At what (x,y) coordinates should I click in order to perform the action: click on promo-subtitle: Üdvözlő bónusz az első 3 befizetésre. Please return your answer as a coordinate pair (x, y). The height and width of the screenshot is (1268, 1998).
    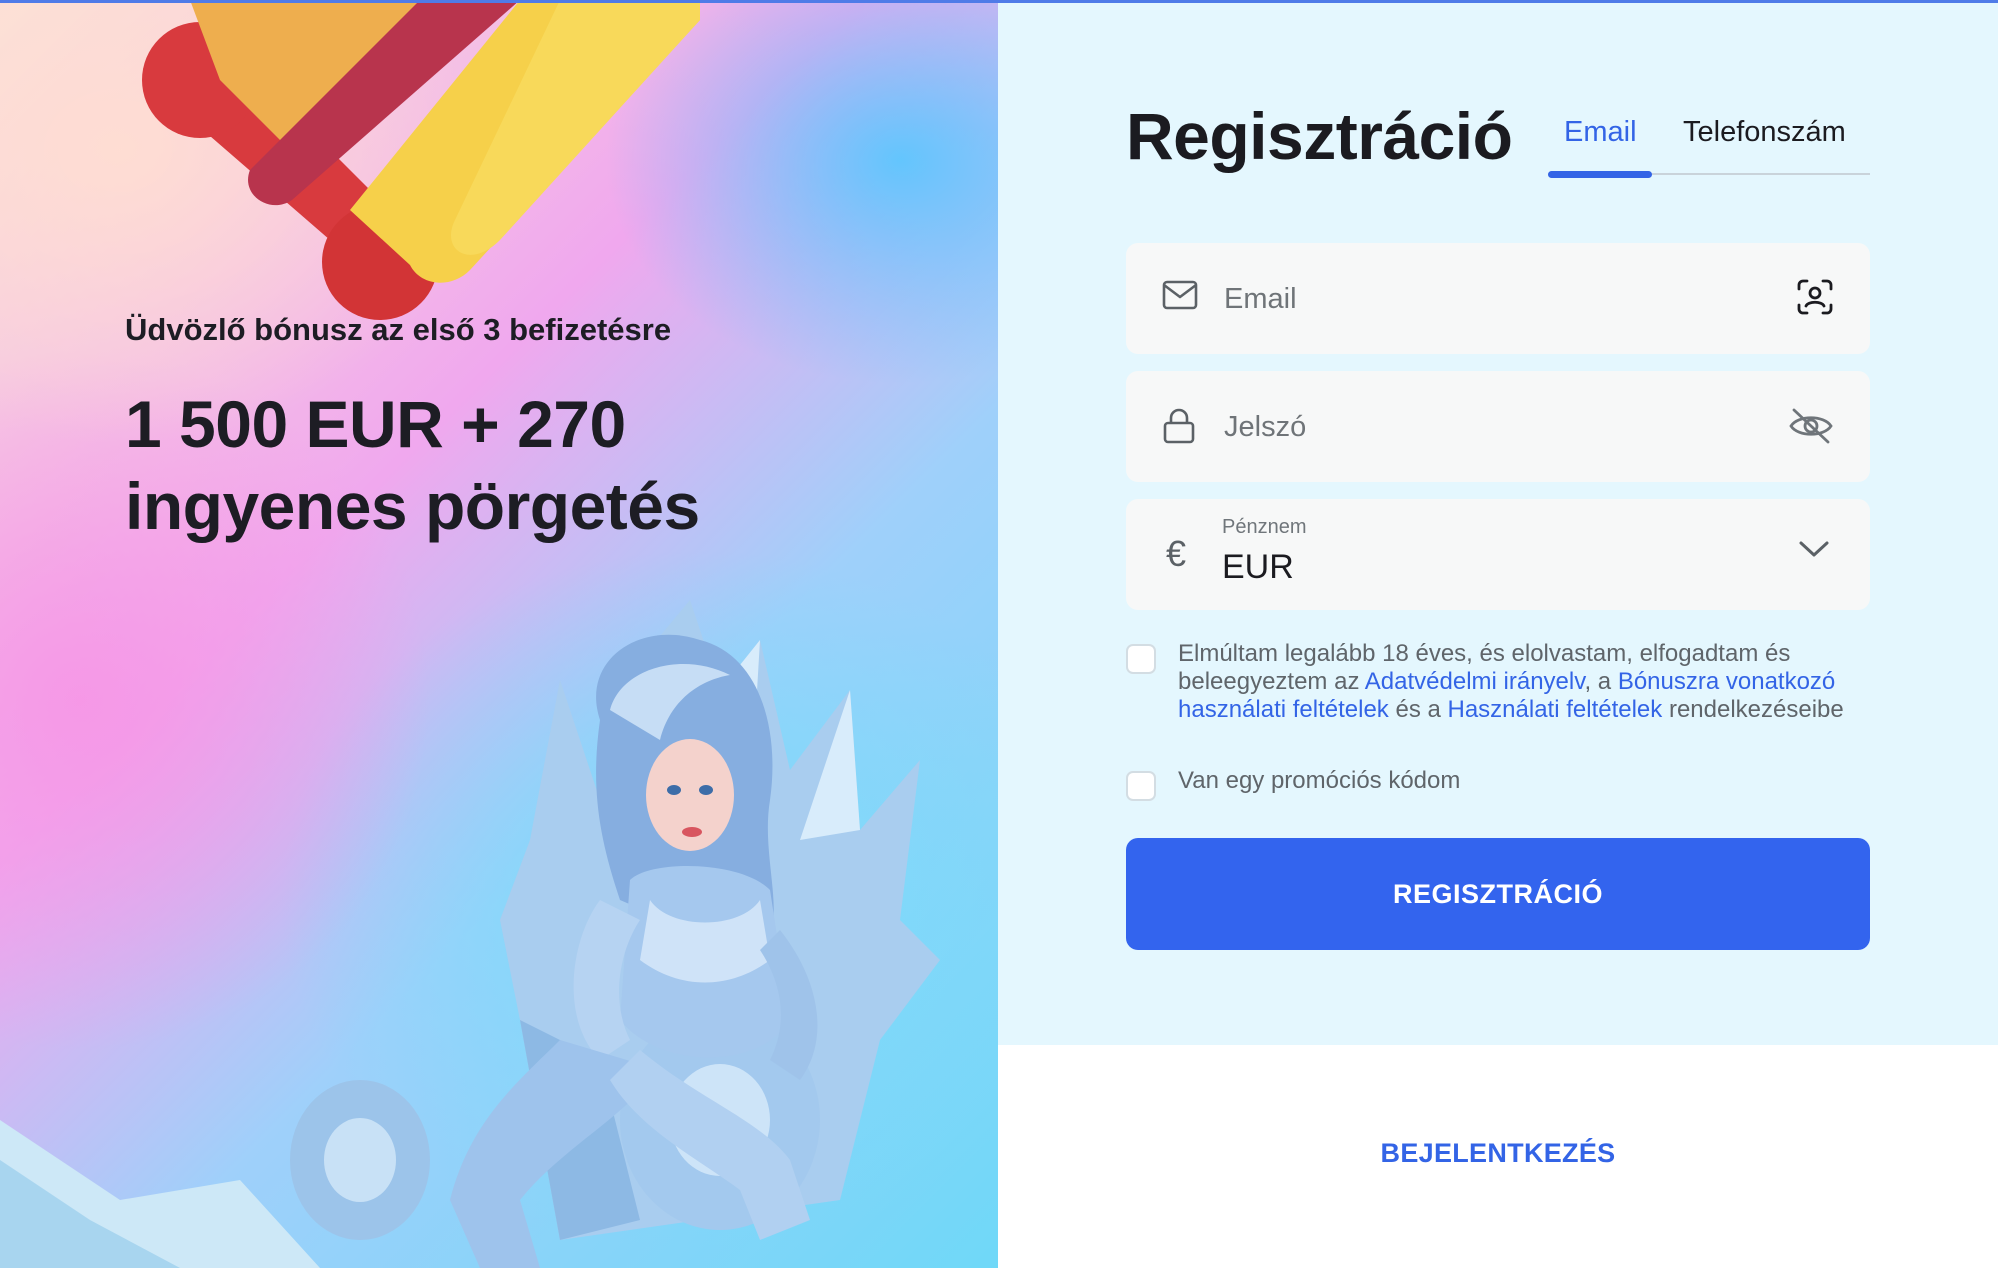
    Looking at the image, I should click on (398, 329).